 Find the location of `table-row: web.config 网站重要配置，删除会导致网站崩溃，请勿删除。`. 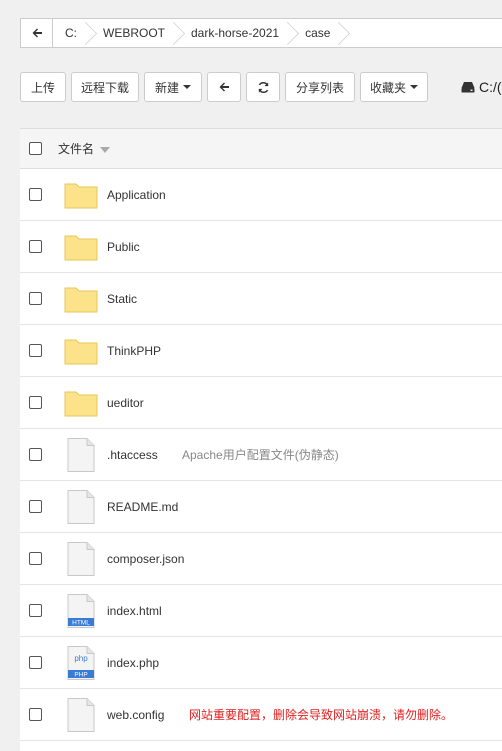

table-row: web.config 网站重要配置，删除会导致网站崩溃，请勿删除。 is located at coordinates (261, 715).